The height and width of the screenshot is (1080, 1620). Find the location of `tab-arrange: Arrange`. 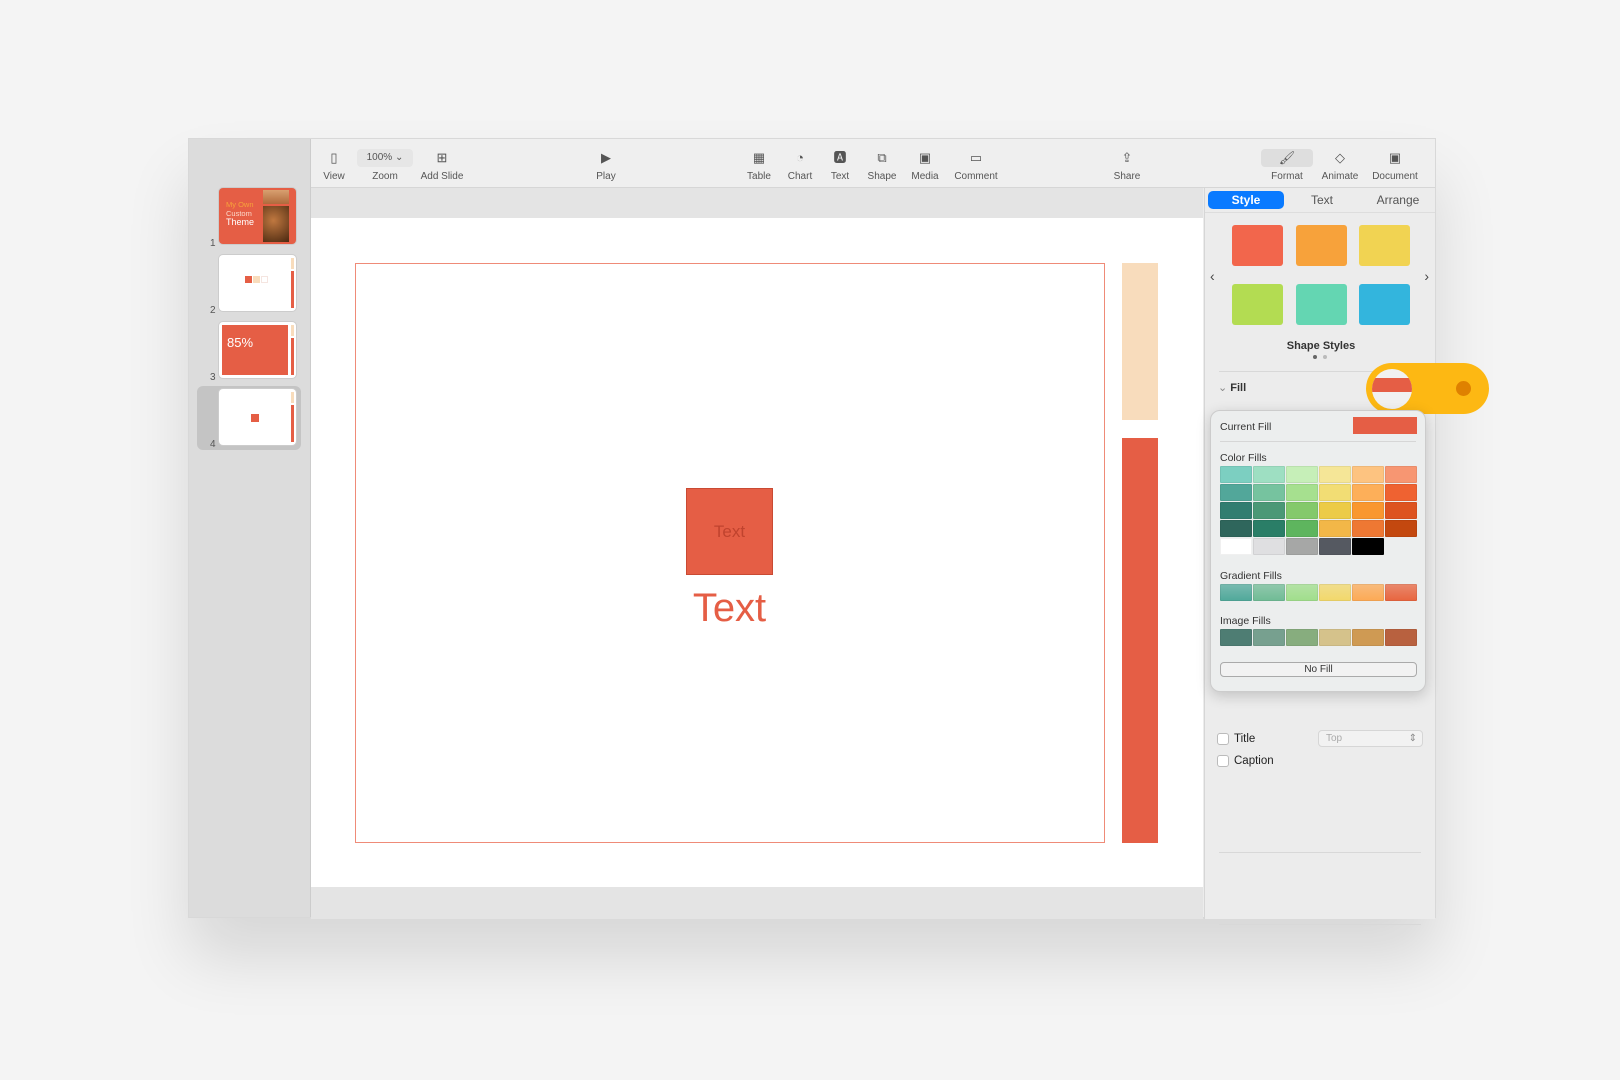

tab-arrange: Arrange is located at coordinates (1398, 200).